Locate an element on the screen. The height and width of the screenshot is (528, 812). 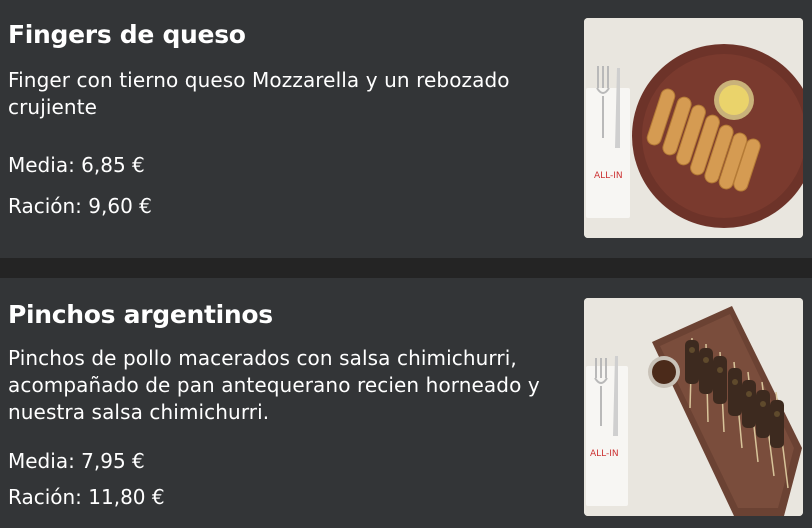
price-racion: Ración: 11,80 € is located at coordinates (86, 497).